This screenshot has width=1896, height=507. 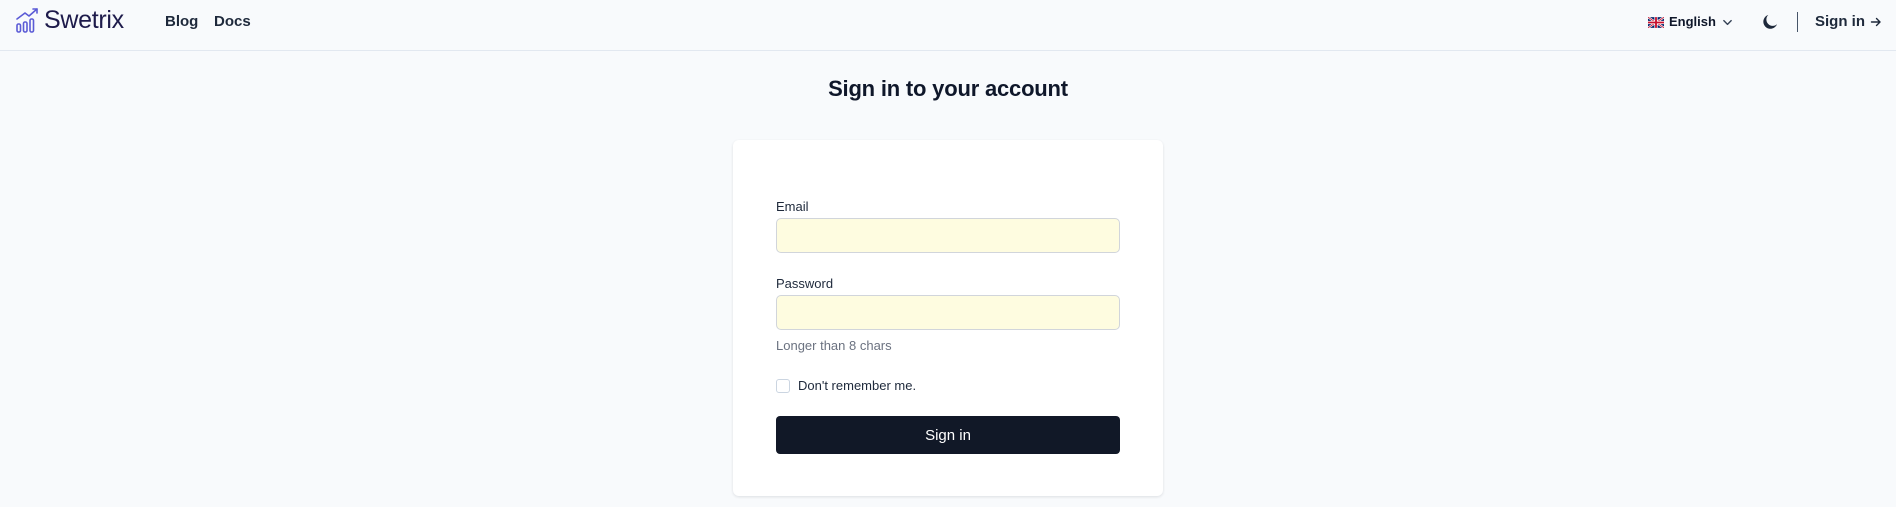 I want to click on page-title: Sign in to your account, so click(x=948, y=88).